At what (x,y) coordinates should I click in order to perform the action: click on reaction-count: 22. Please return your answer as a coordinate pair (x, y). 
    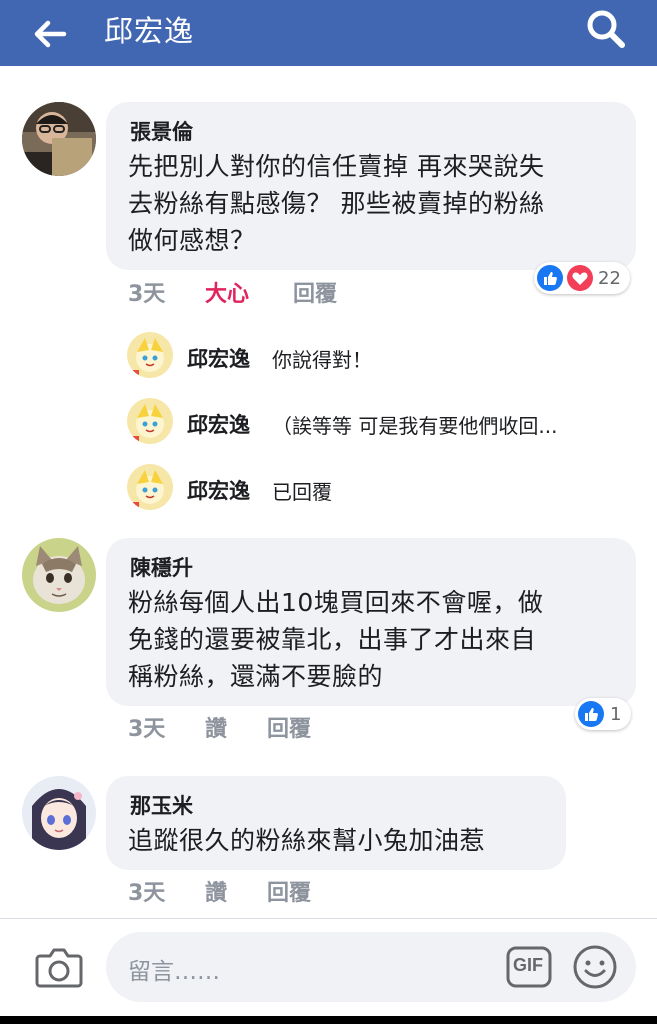
    Looking at the image, I should click on (609, 278).